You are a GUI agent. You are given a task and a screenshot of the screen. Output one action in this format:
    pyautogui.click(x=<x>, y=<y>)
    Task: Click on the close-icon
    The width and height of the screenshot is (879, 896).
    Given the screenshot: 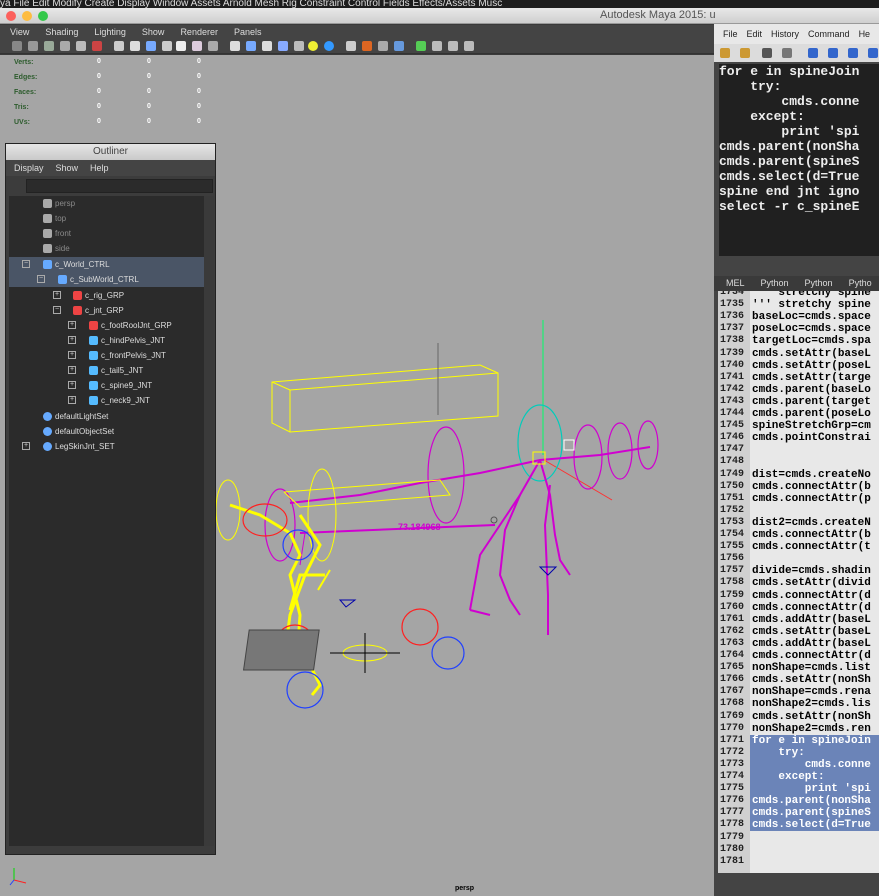 What is the action you would take?
    pyautogui.click(x=11, y=16)
    